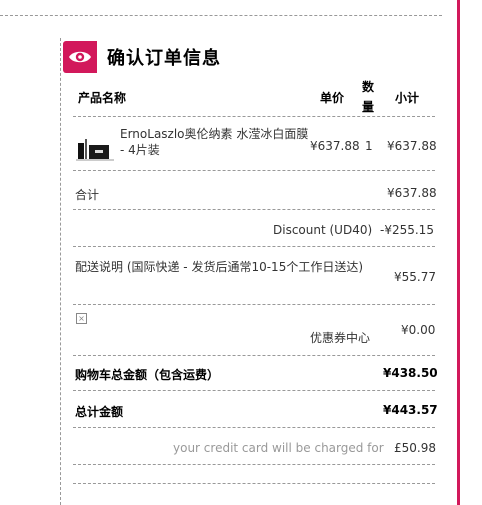  I want to click on column-header-product: 产品名称, so click(102, 98).